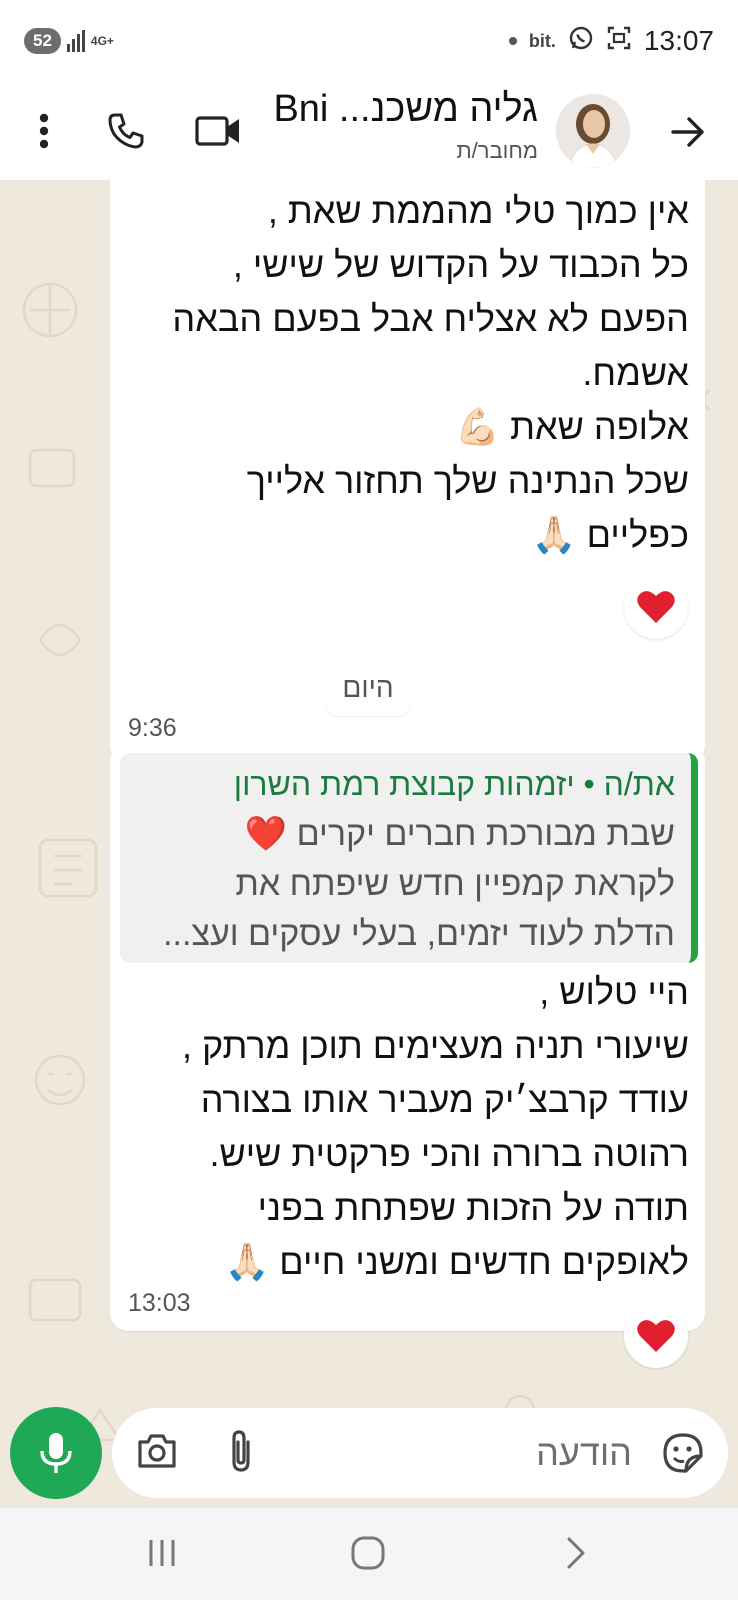  I want to click on status-bar: 52 4G+ bit. 13:07, so click(369, 41).